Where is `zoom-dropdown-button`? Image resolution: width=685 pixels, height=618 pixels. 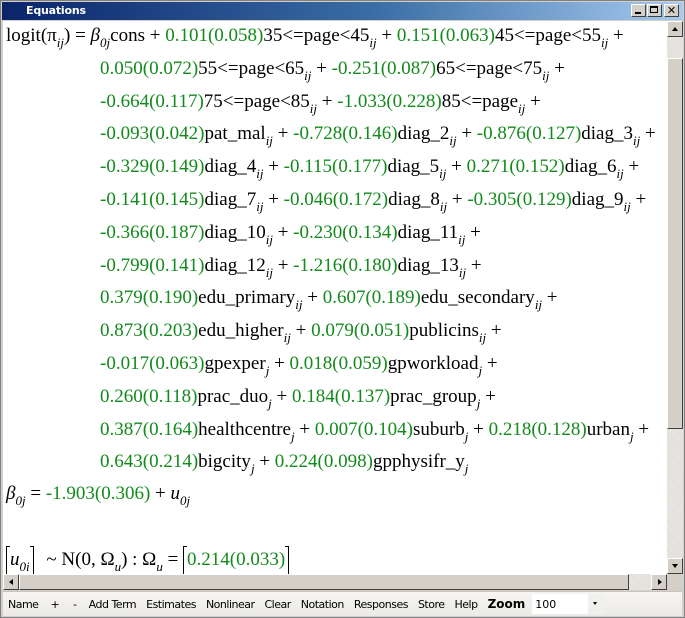
zoom-dropdown-button is located at coordinates (597, 604).